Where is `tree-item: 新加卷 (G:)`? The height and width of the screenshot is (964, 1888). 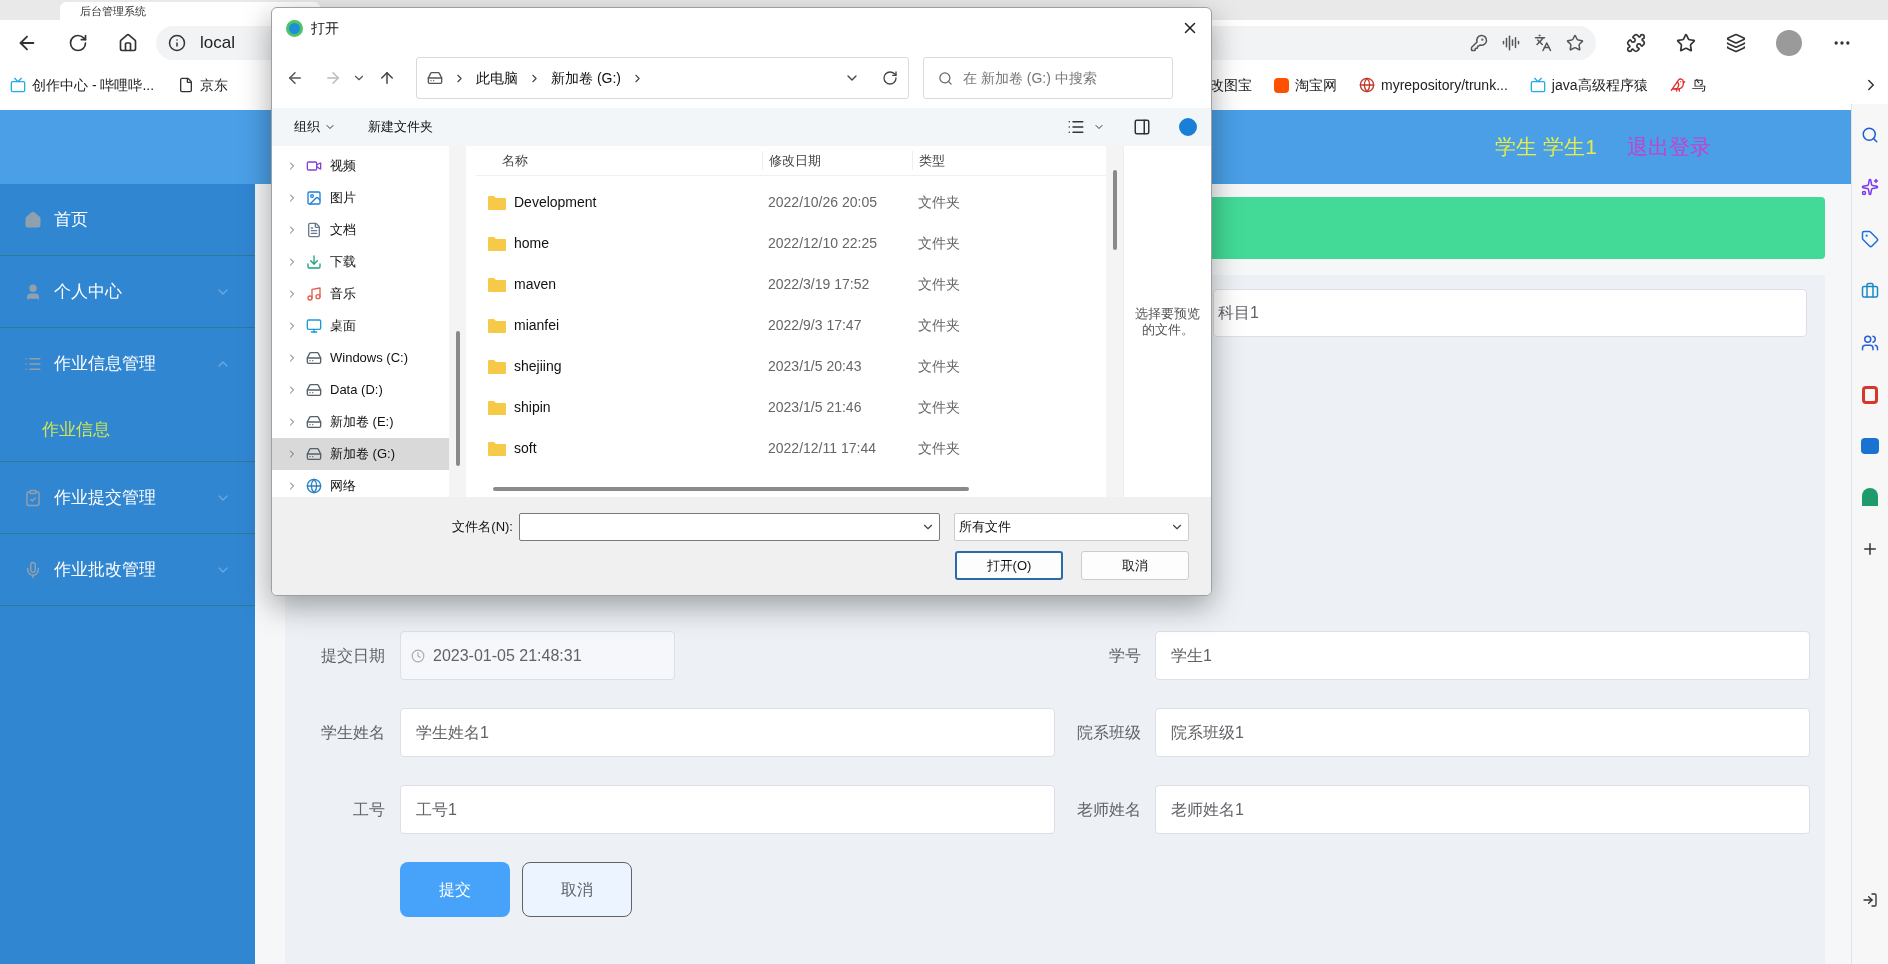 tree-item: 新加卷 (G:) is located at coordinates (360, 454).